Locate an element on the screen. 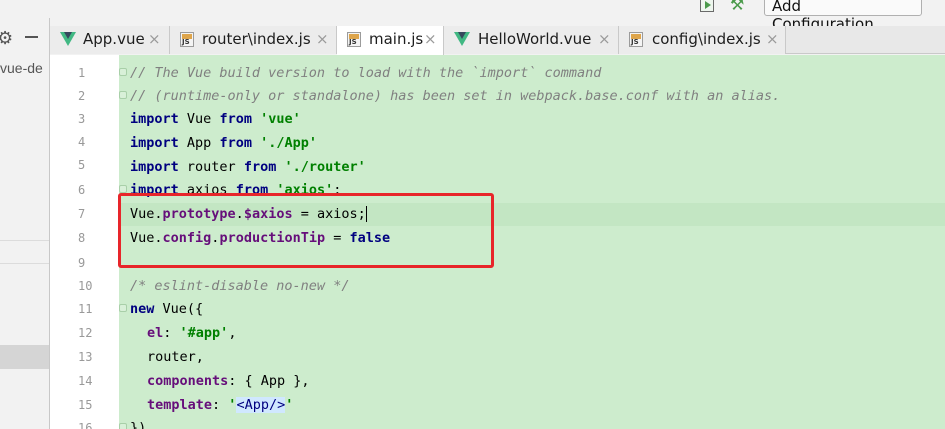  code-line: el: '#app', is located at coordinates (192, 333).